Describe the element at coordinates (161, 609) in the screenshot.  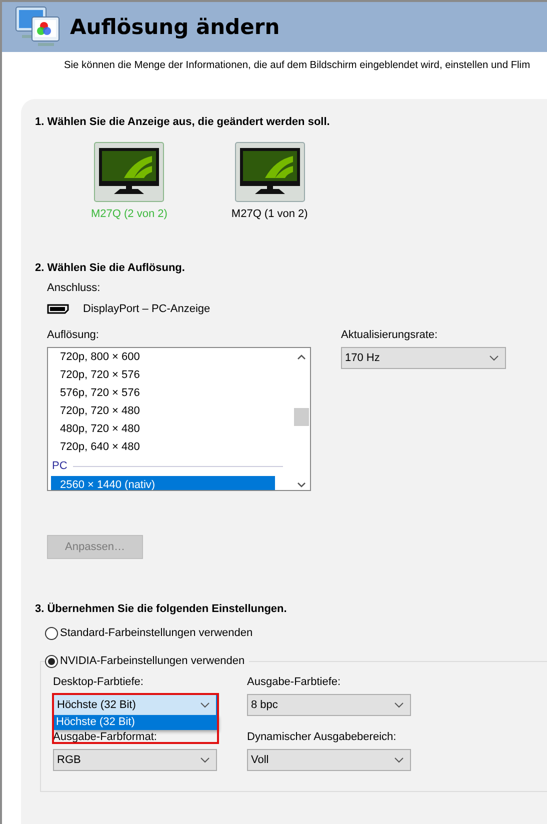
I see `section-heading: 3. Übernehmen Sie die folgenden Einstellungen.` at that location.